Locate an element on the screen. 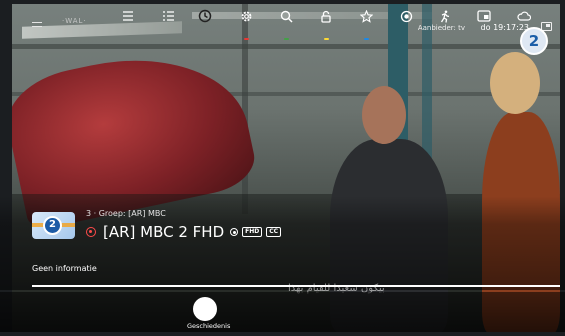 This screenshot has height=336, width=565. record-icon is located at coordinates (406, 16).